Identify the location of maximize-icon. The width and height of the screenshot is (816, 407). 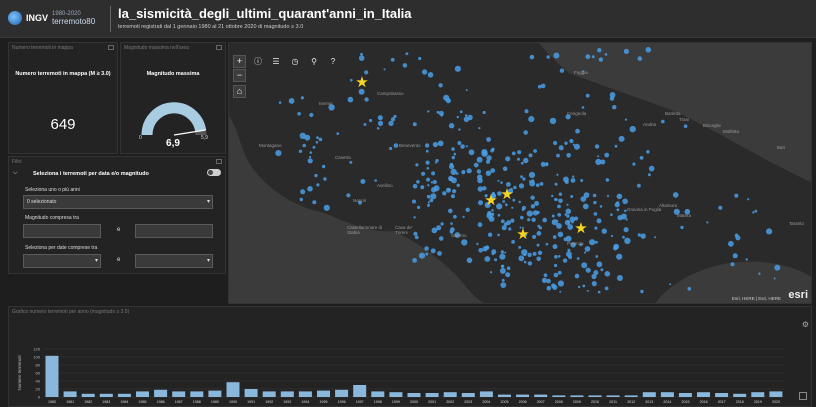
(219, 161).